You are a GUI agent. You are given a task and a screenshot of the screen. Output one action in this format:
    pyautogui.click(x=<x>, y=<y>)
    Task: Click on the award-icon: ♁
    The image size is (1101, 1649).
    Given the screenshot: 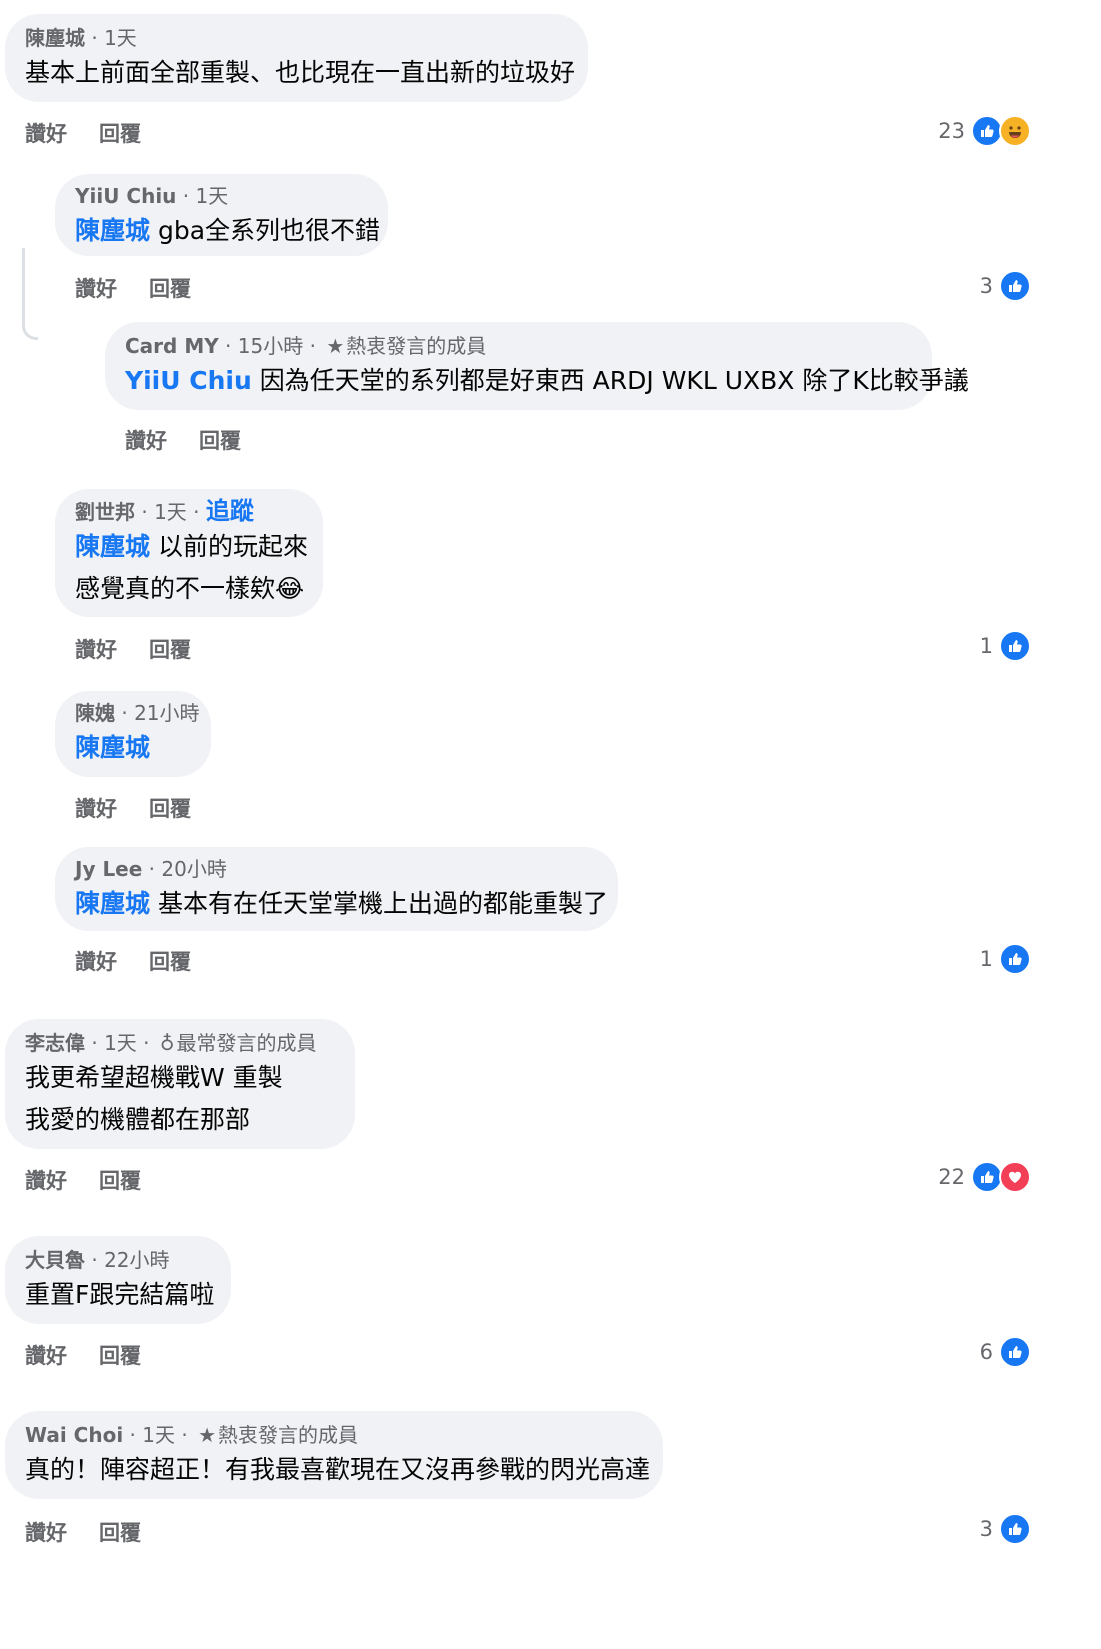 What is the action you would take?
    pyautogui.click(x=167, y=1043)
    